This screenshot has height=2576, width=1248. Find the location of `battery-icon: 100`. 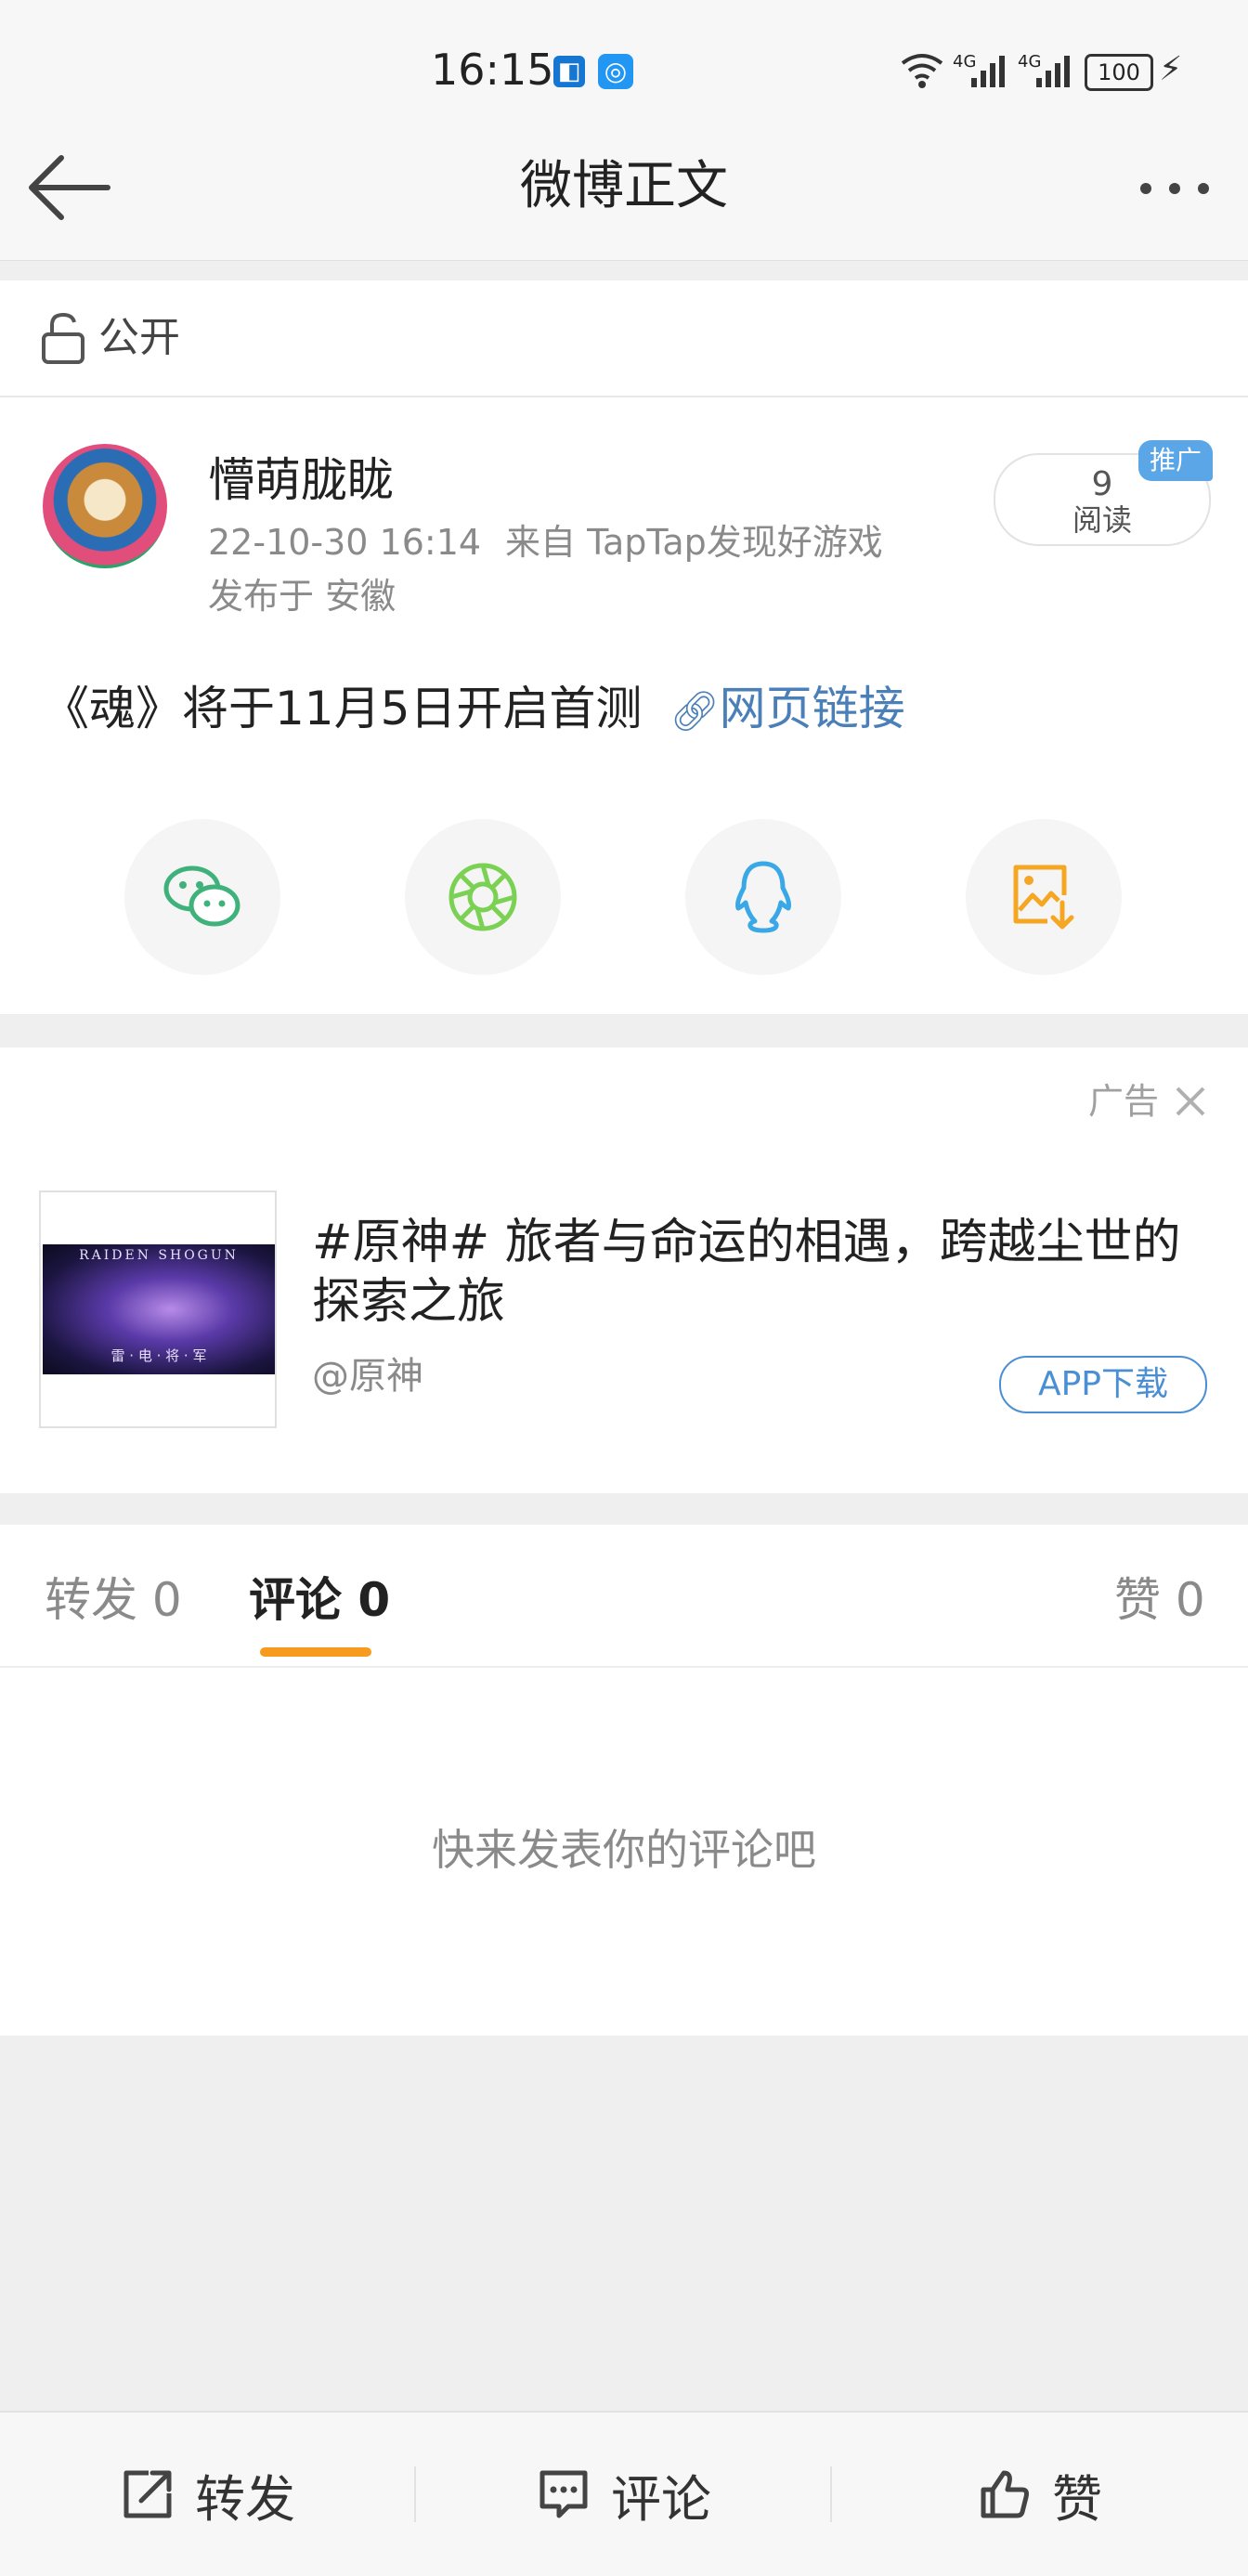

battery-icon: 100 is located at coordinates (1119, 72).